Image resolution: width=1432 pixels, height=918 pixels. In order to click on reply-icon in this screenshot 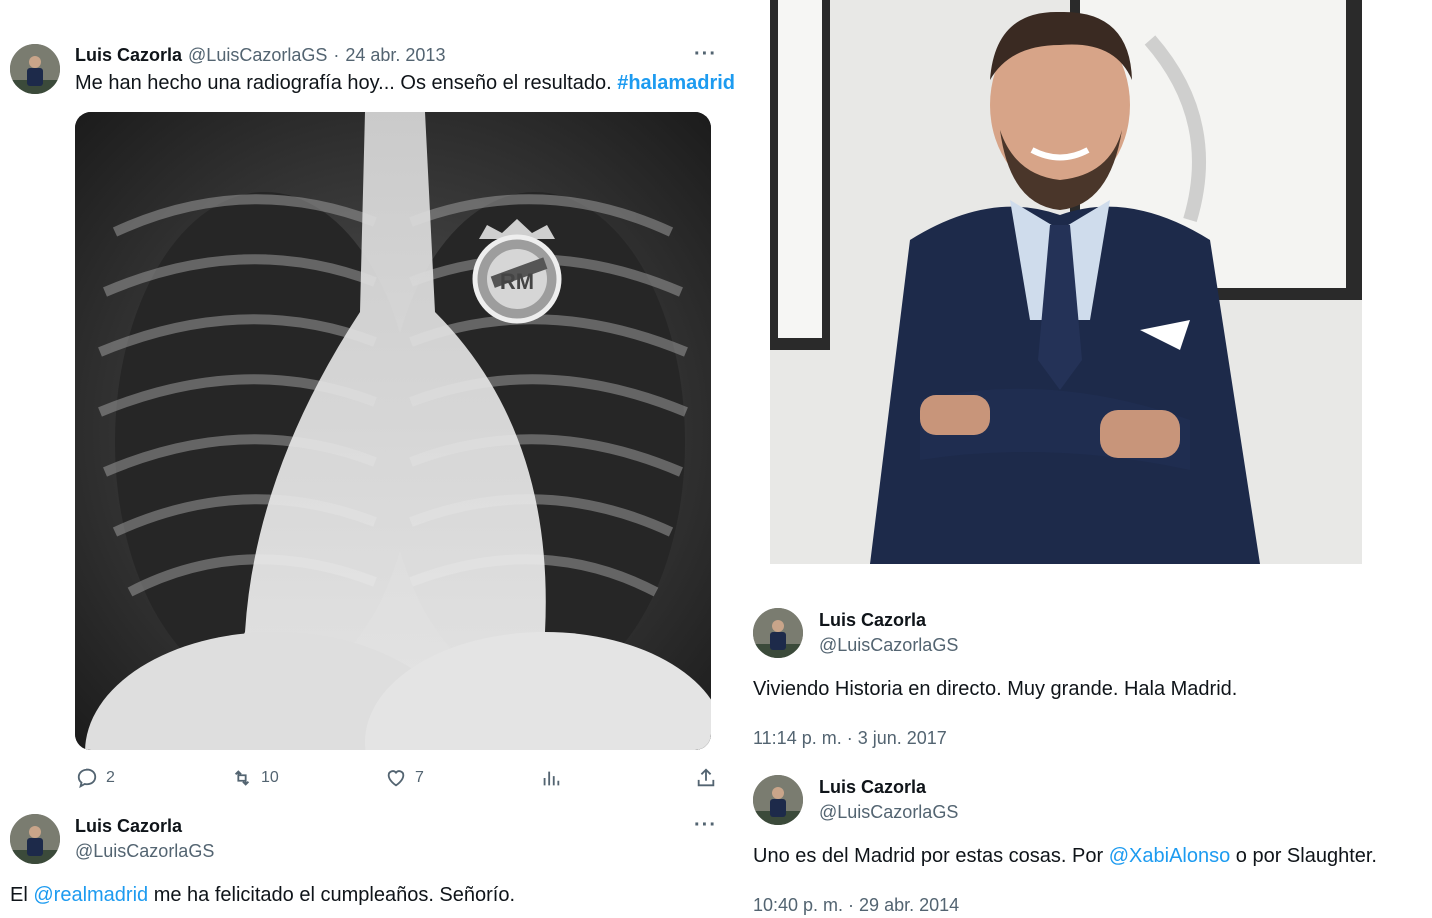, I will do `click(87, 778)`.